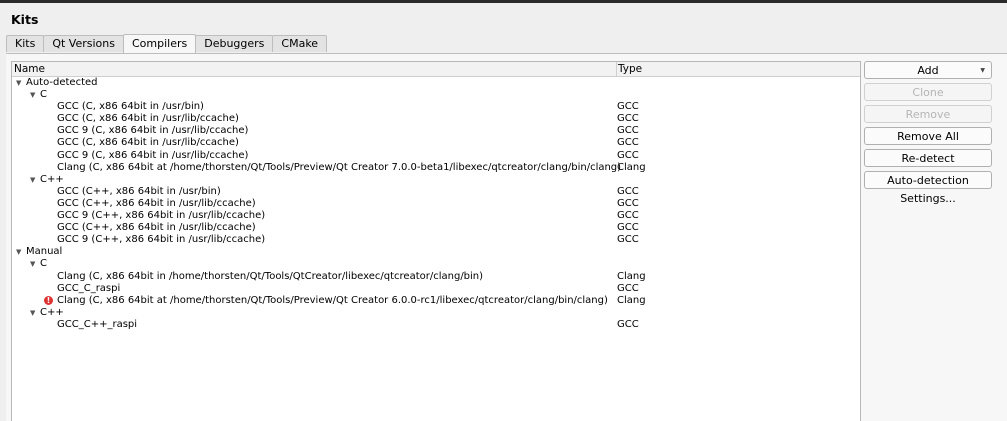 Image resolution: width=1007 pixels, height=421 pixels. What do you see at coordinates (25, 19) in the screenshot?
I see `page-title: Kits` at bounding box center [25, 19].